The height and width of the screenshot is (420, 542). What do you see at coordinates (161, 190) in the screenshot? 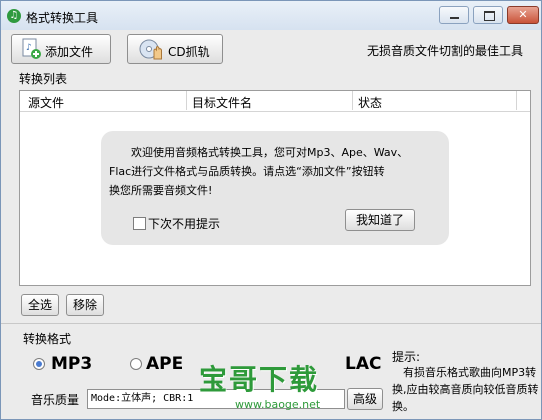
I see `tip-line: 换您所需要音频文件!` at bounding box center [161, 190].